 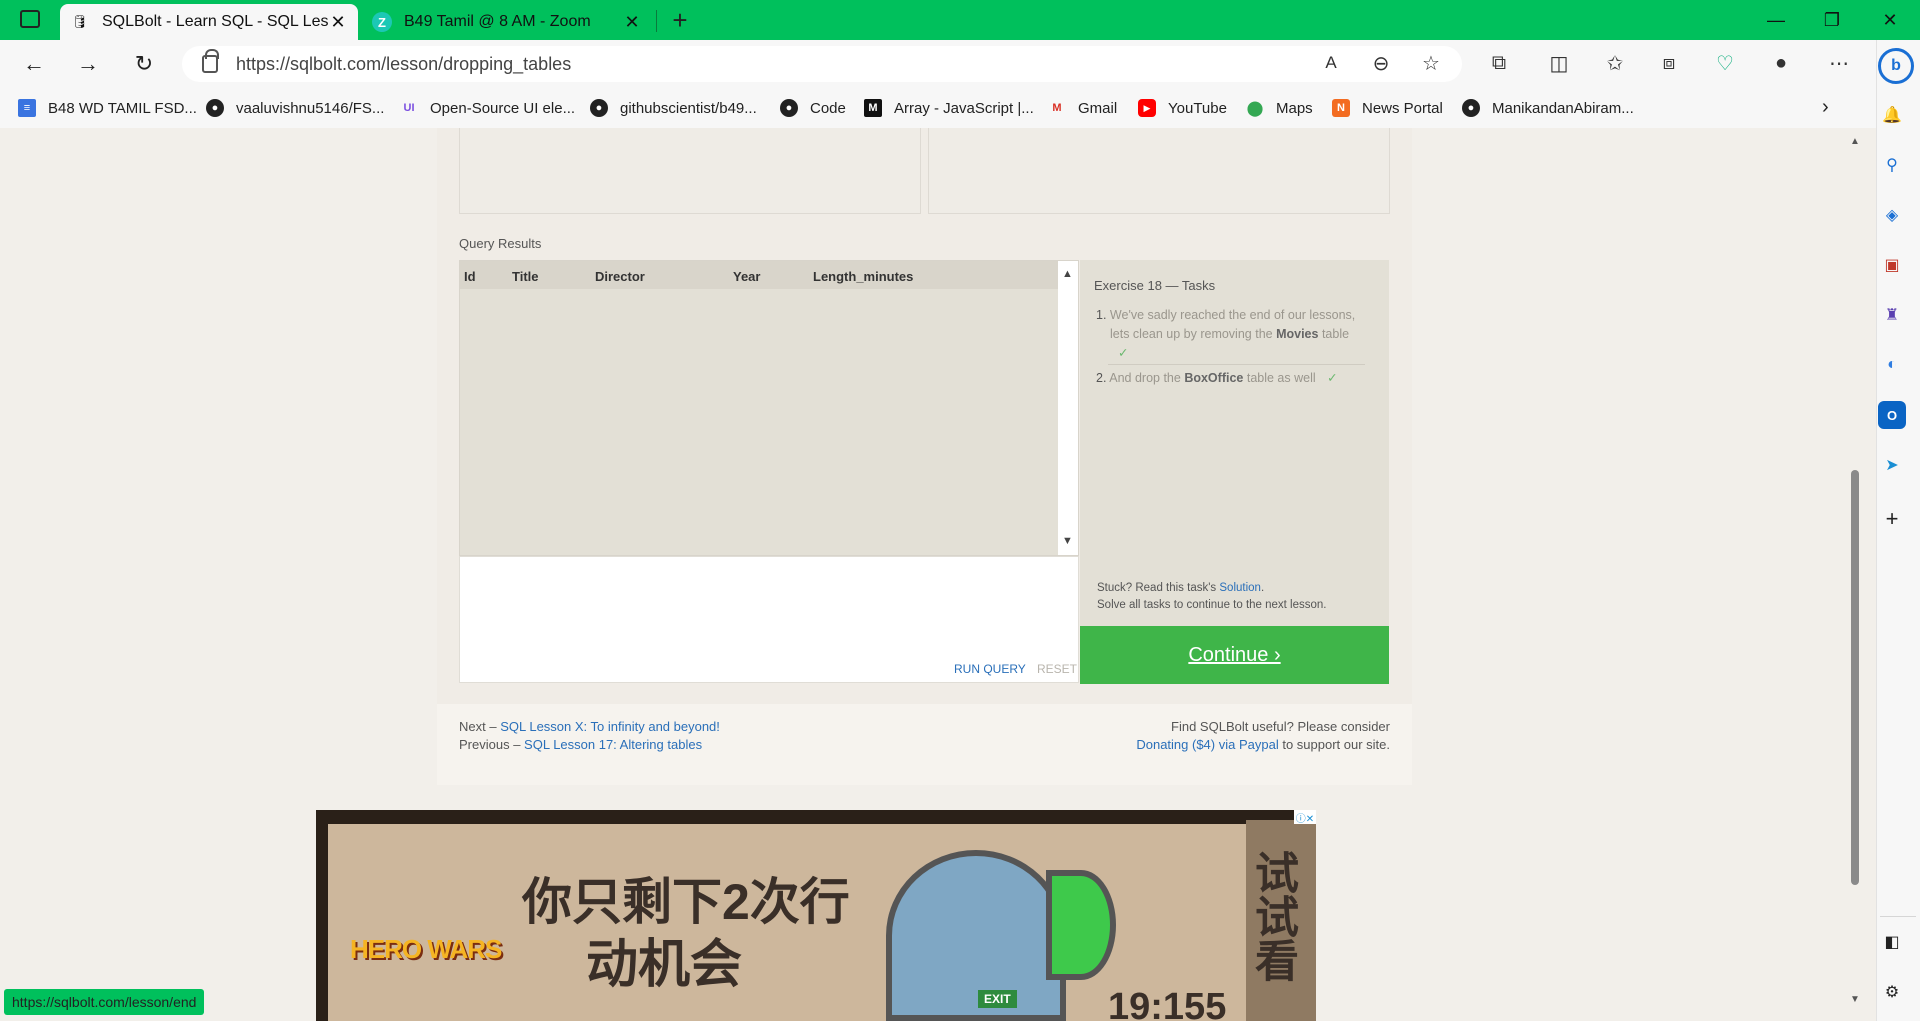 I want to click on ad-side-text: 试试看, so click(x=1272, y=916).